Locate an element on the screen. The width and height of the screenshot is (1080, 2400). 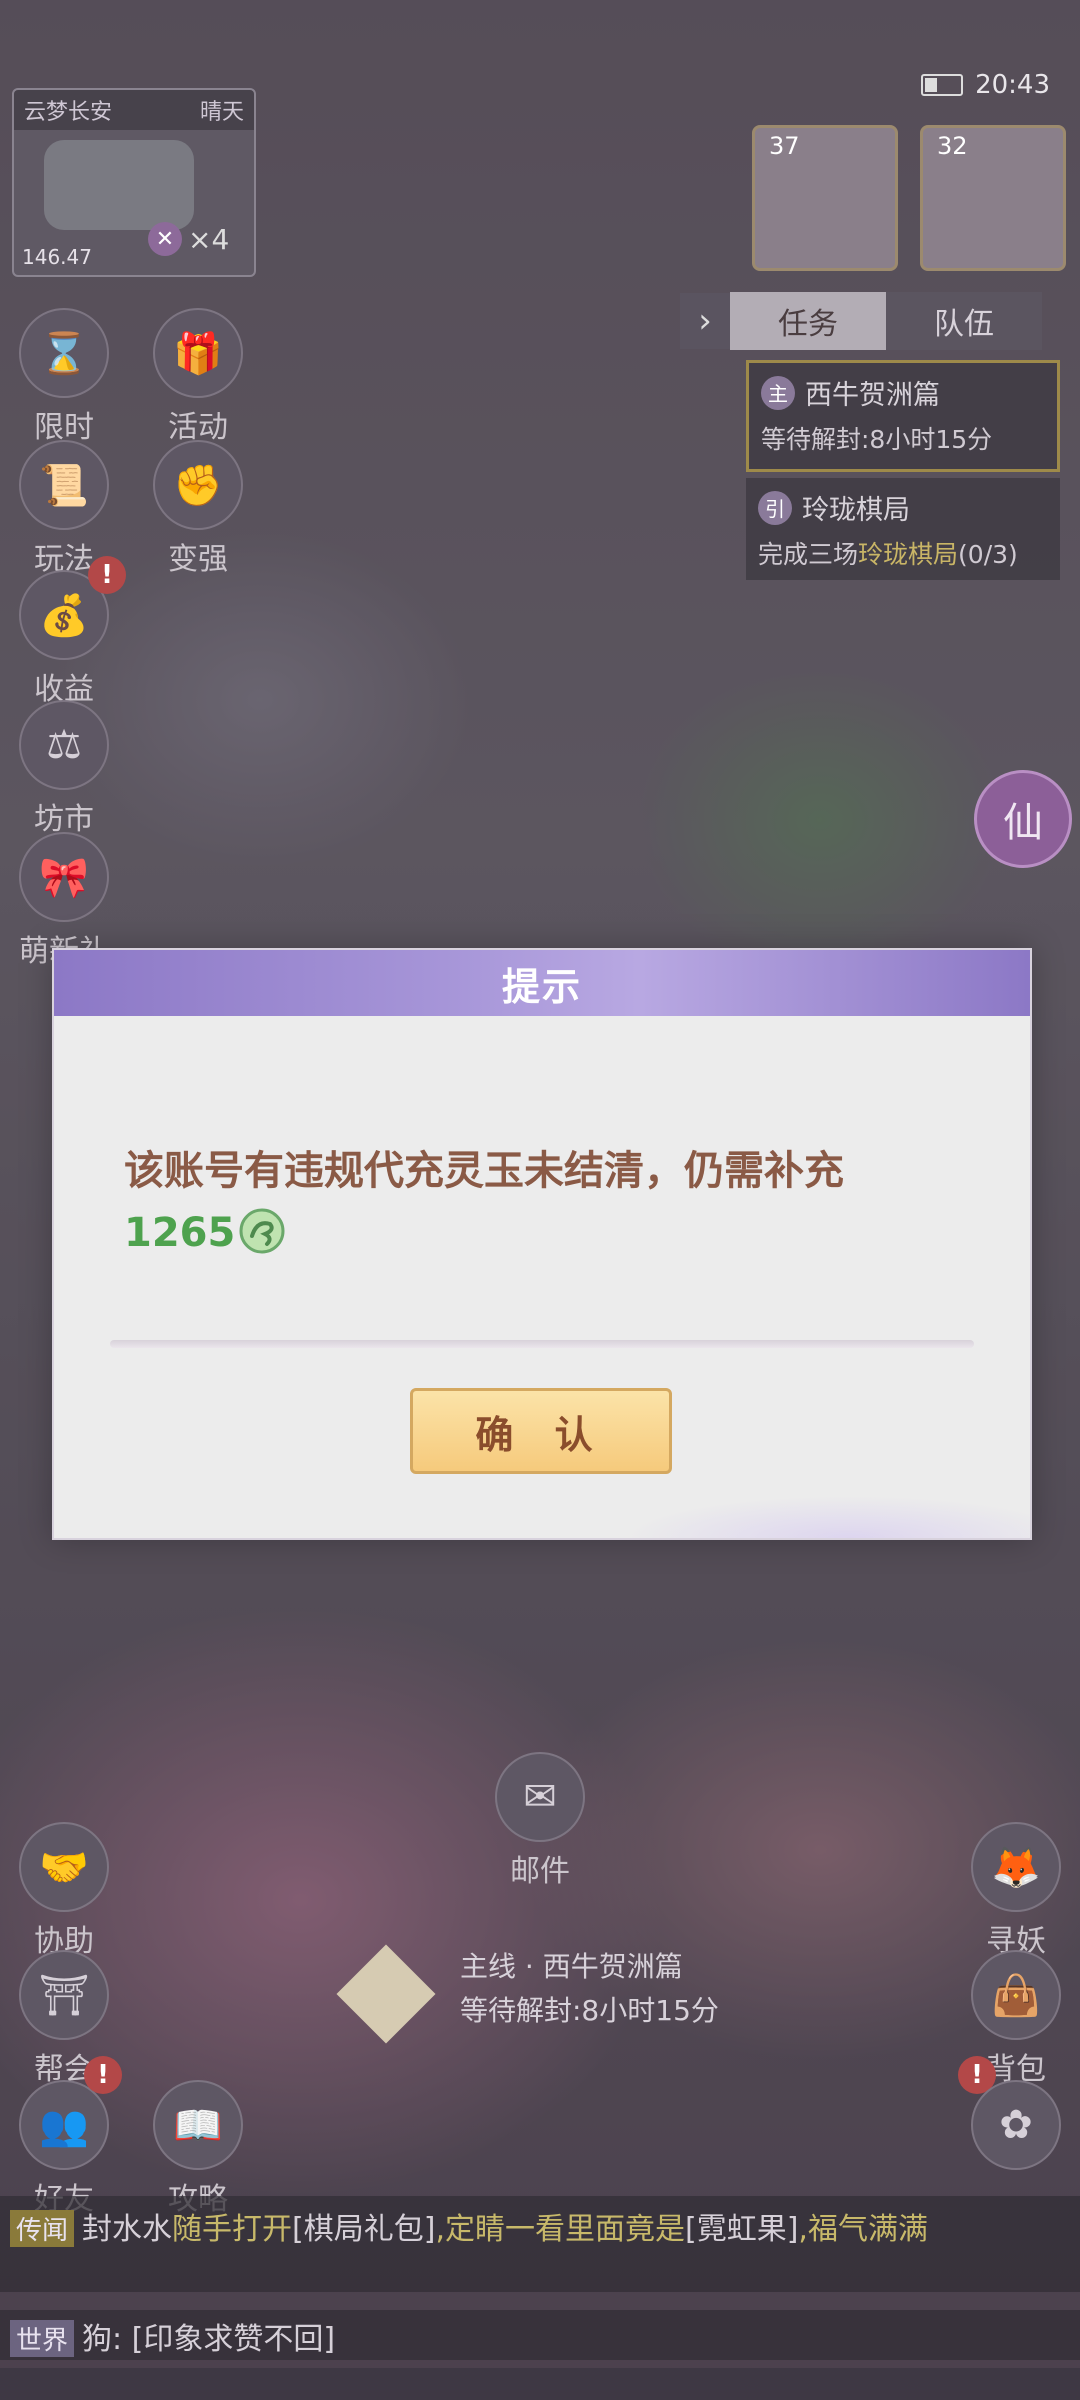
treasure-icon: 🎀 is located at coordinates (64, 877).